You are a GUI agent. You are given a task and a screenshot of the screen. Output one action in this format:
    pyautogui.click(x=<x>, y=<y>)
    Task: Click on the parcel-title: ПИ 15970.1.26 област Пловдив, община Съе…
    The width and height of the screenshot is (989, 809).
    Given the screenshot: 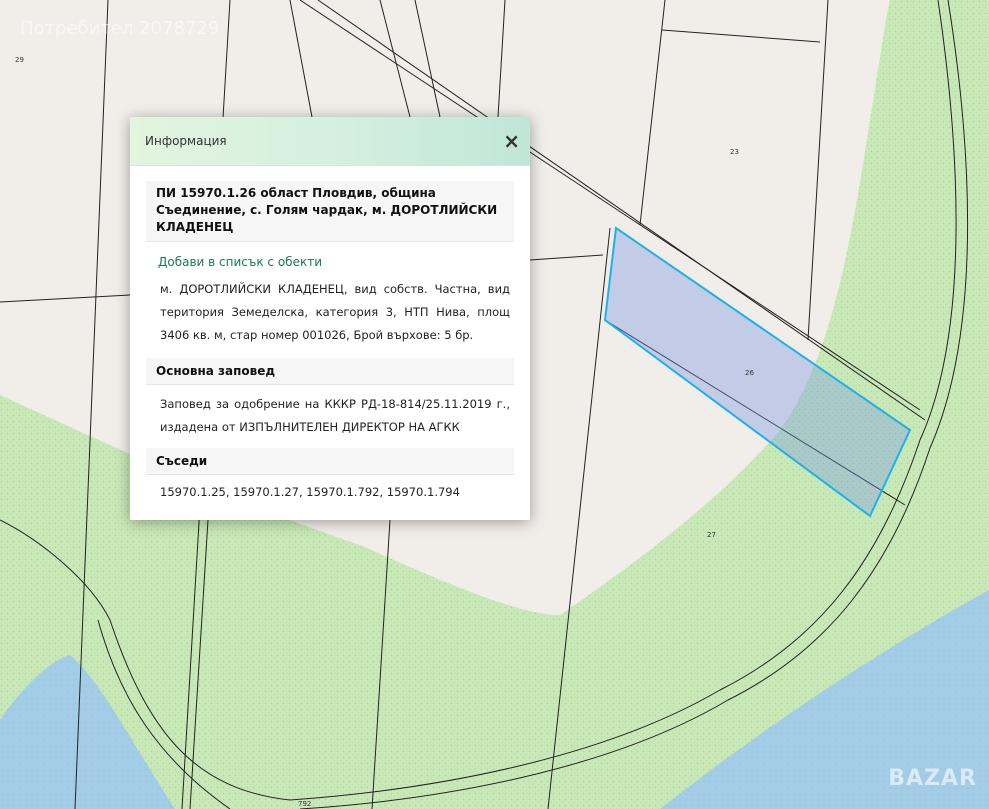 What is the action you would take?
    pyautogui.click(x=330, y=211)
    